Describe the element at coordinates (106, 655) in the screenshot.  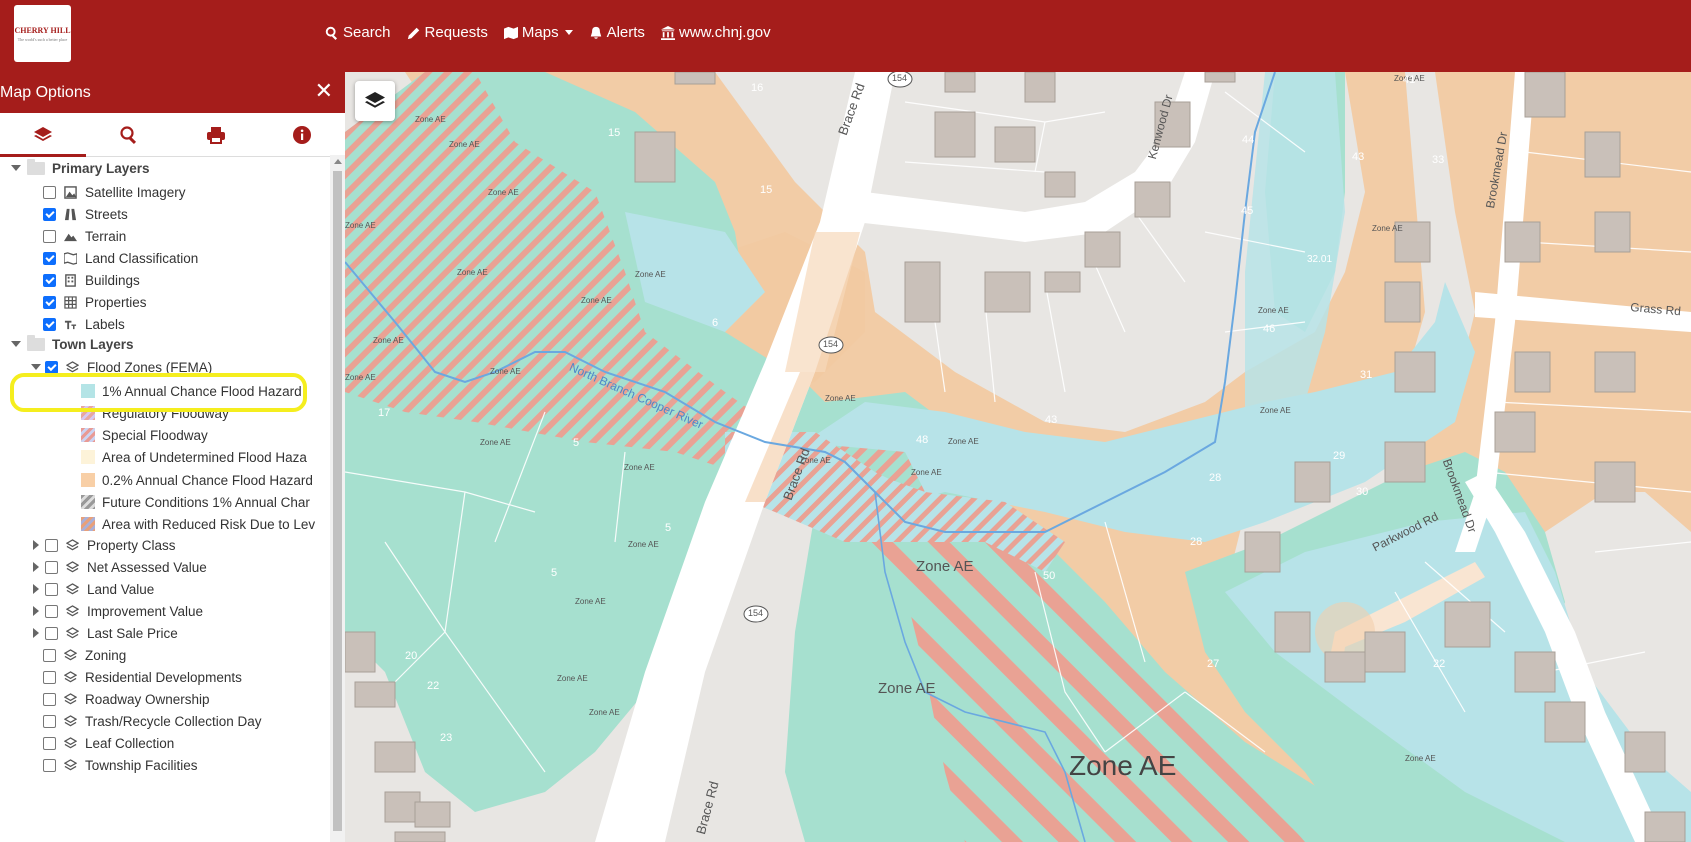
I see `layer-label: Zoning` at that location.